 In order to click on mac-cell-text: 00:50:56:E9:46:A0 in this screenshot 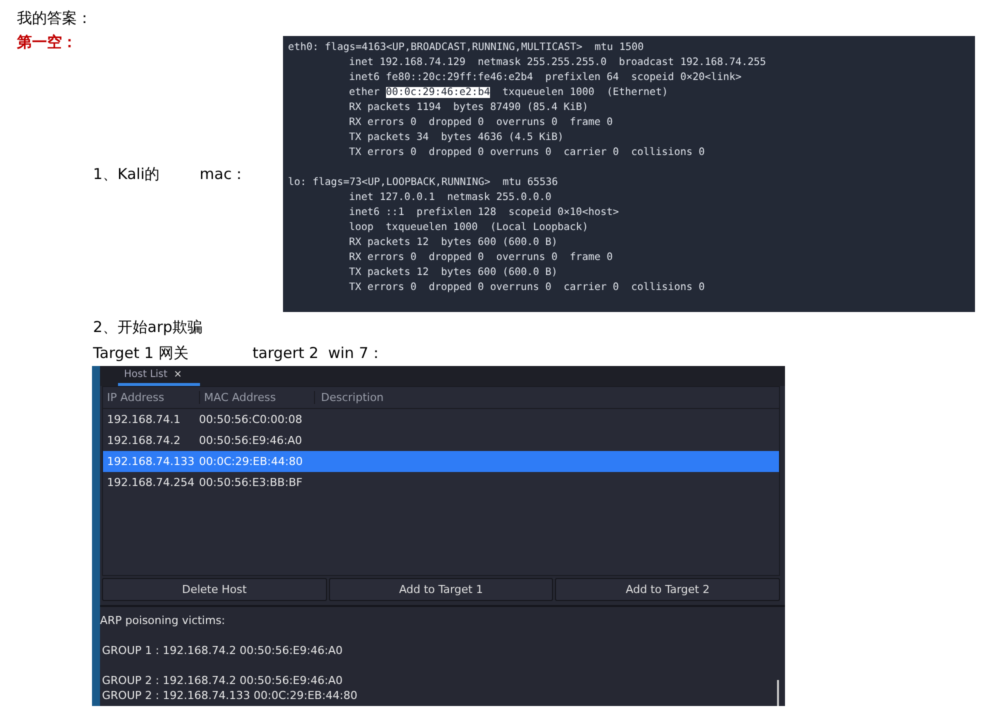, I will do `click(251, 440)`.